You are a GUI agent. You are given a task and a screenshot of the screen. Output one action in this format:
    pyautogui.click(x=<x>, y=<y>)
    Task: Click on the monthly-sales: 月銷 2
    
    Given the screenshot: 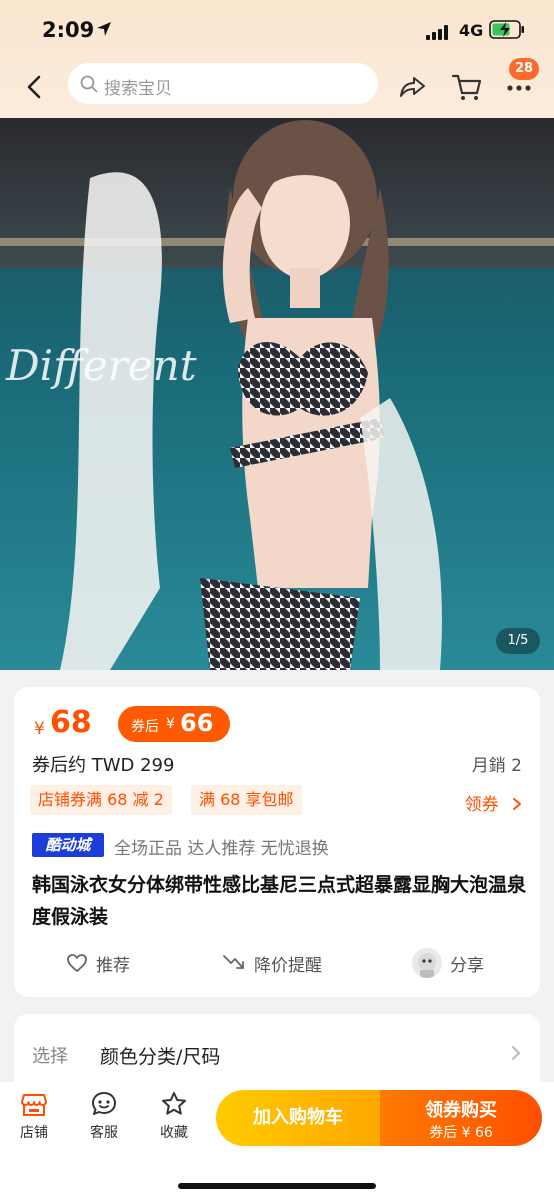 What is the action you would take?
    pyautogui.click(x=496, y=766)
    